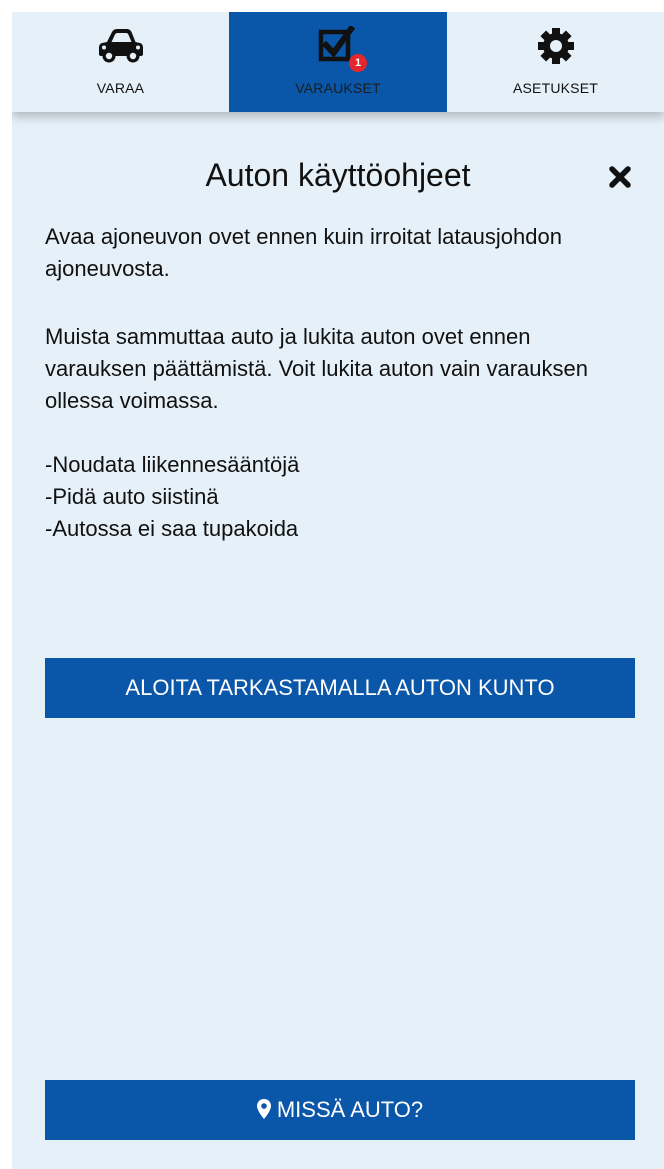 This screenshot has height=1169, width=664. Describe the element at coordinates (263, 1109) in the screenshot. I see `map-marker-icon` at that location.